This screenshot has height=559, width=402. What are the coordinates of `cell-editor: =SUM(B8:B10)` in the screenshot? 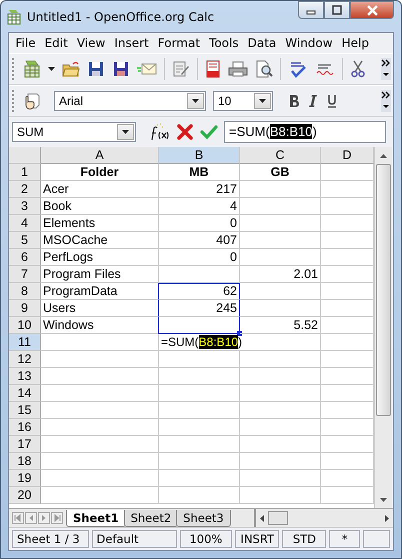 It's located at (205, 342).